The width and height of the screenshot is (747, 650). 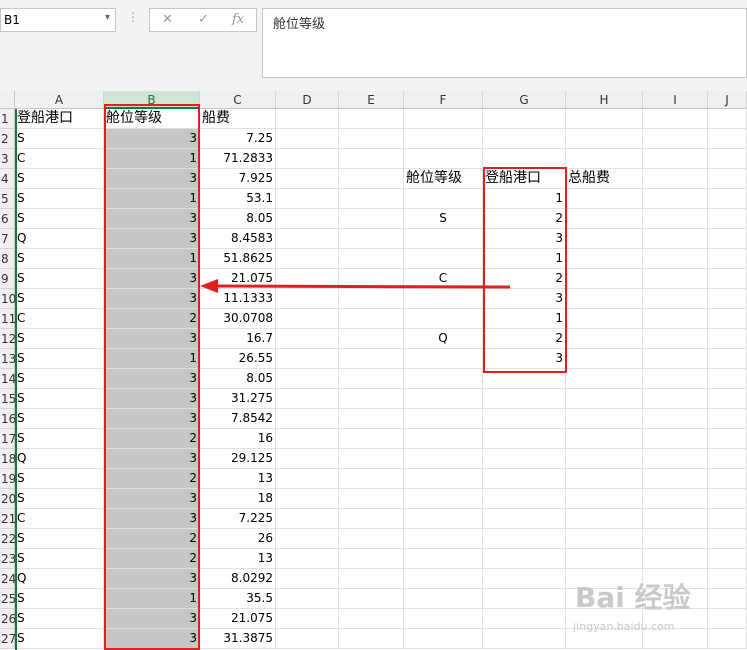 What do you see at coordinates (362, 286) in the screenshot?
I see `arrow-shaft` at bounding box center [362, 286].